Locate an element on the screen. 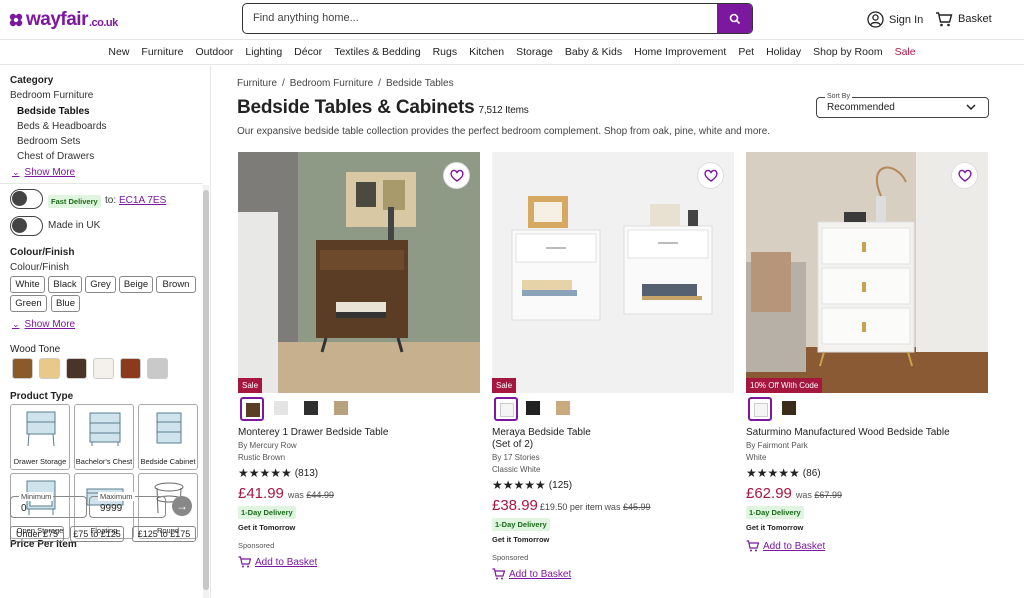 The image size is (1024, 598). breadcrumb-bedside-tables: Bedside Tables is located at coordinates (420, 83).